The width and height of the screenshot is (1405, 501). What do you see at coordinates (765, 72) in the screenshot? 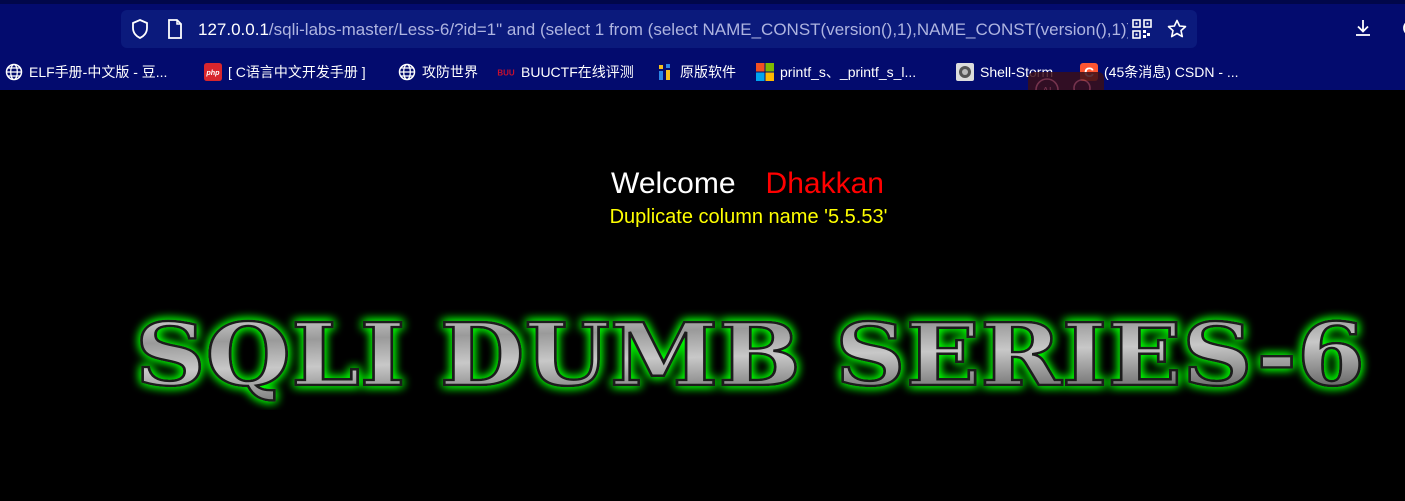
I see `windows-icon` at bounding box center [765, 72].